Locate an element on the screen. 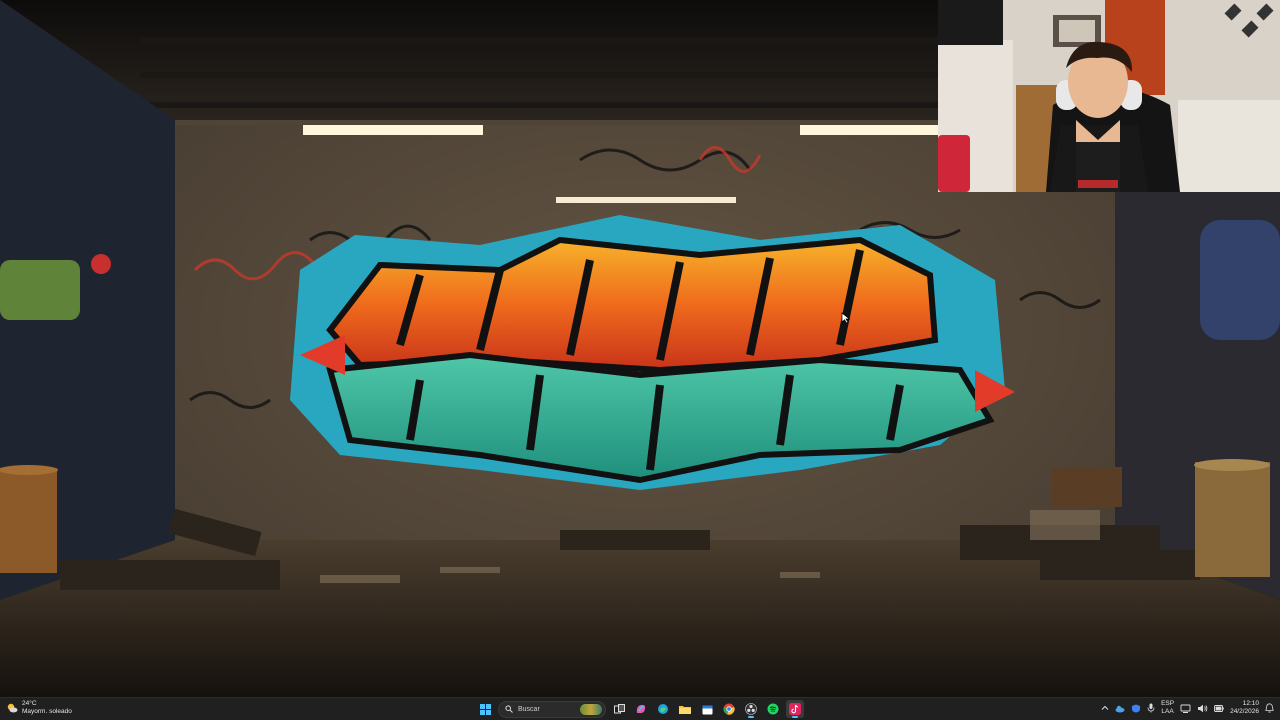 This screenshot has height=720, width=1280. clock: 12:10 24/2/2026 is located at coordinates (1244, 708).